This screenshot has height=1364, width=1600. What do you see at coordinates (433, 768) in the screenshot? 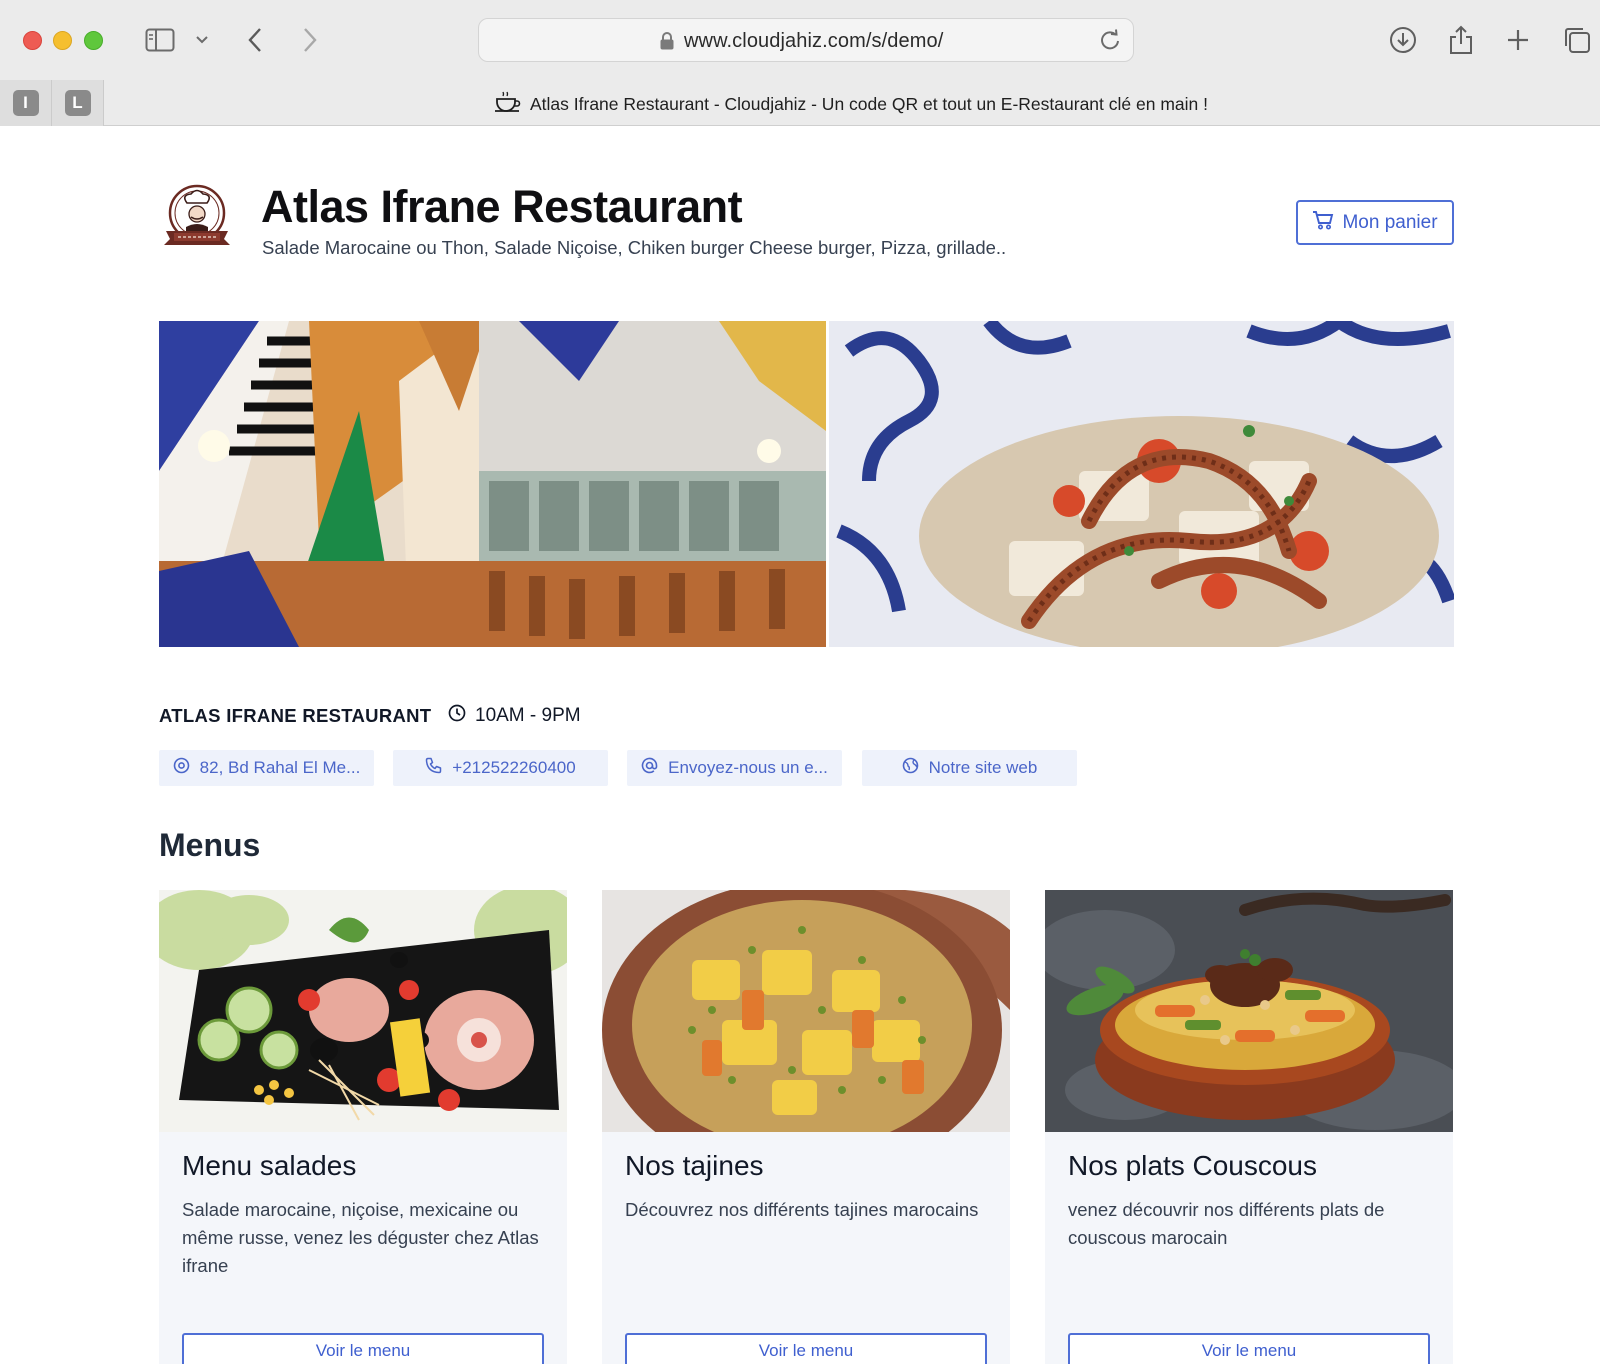
I see `phone-icon` at bounding box center [433, 768].